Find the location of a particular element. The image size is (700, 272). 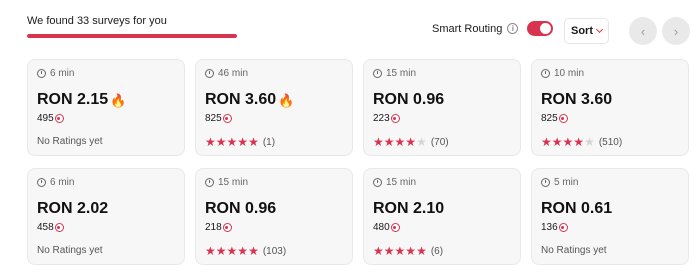

next-page-button: › is located at coordinates (676, 31).